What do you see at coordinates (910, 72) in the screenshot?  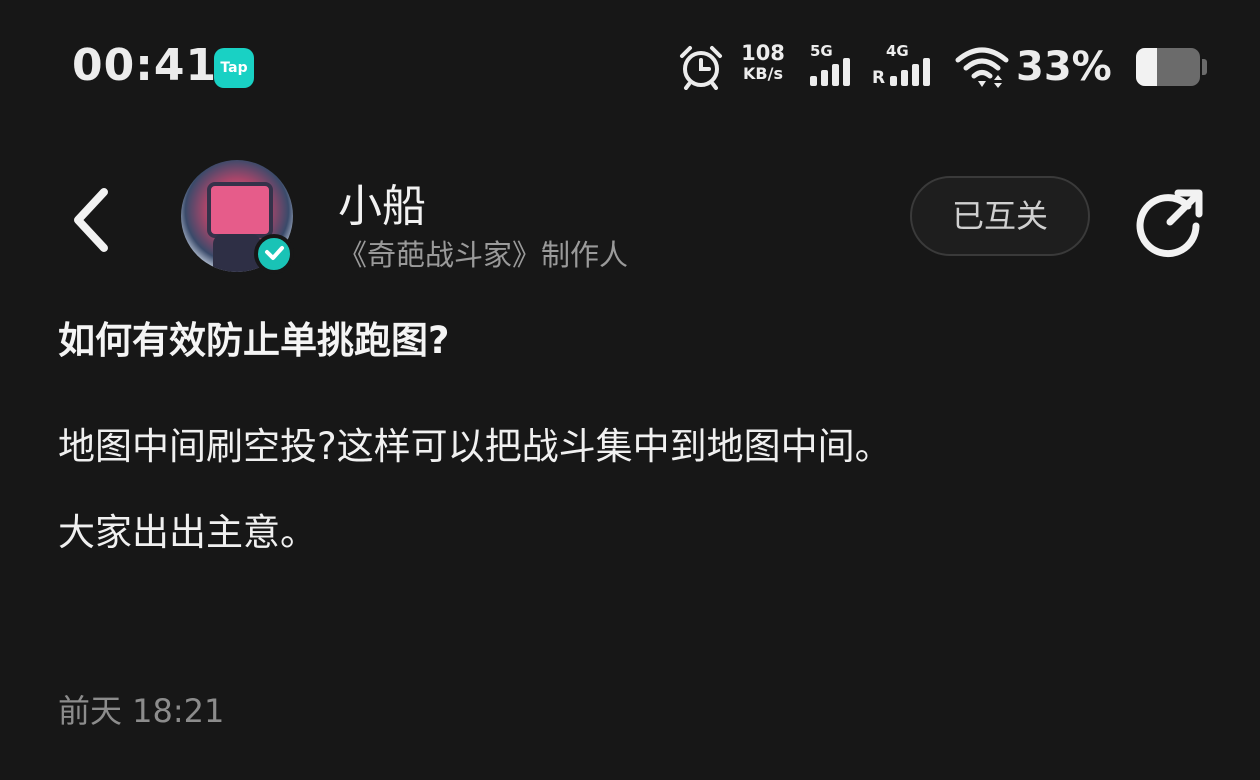 I see `sim2-signal-bars-icon` at bounding box center [910, 72].